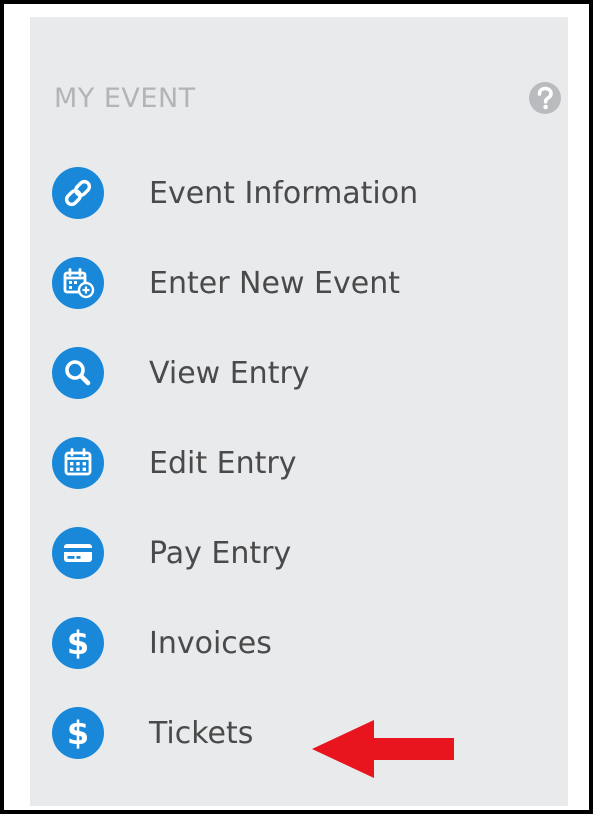 Image resolution: width=593 pixels, height=814 pixels. What do you see at coordinates (125, 98) in the screenshot?
I see `section-title: MY EVENT` at bounding box center [125, 98].